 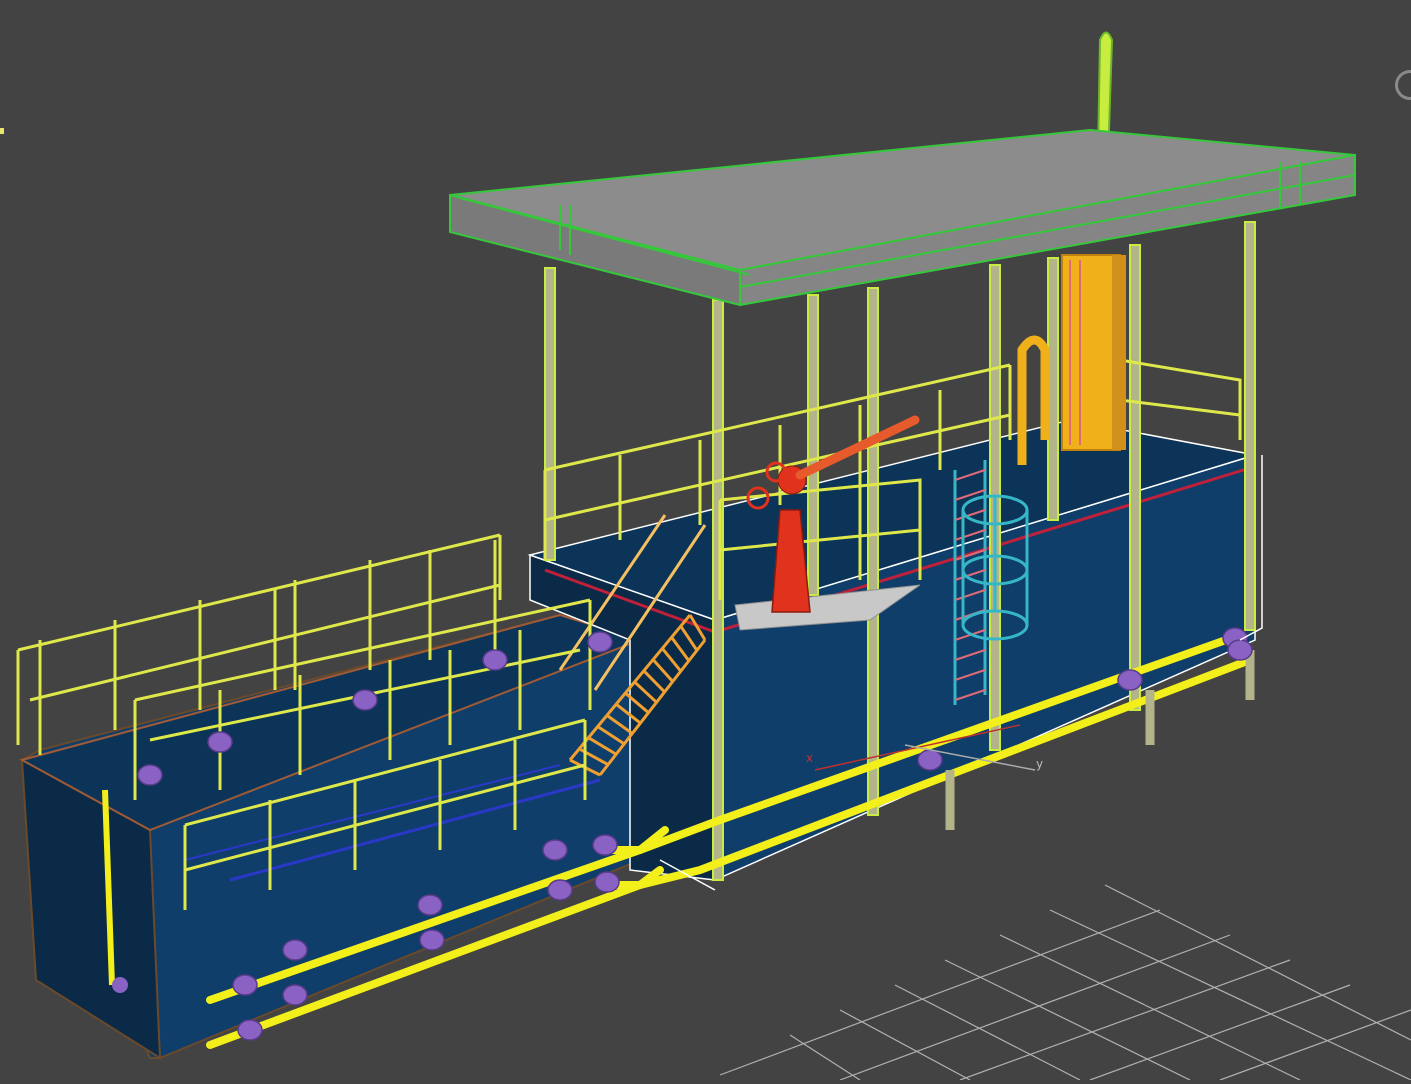 What do you see at coordinates (120, 985) in the screenshot?
I see `drain-valve` at bounding box center [120, 985].